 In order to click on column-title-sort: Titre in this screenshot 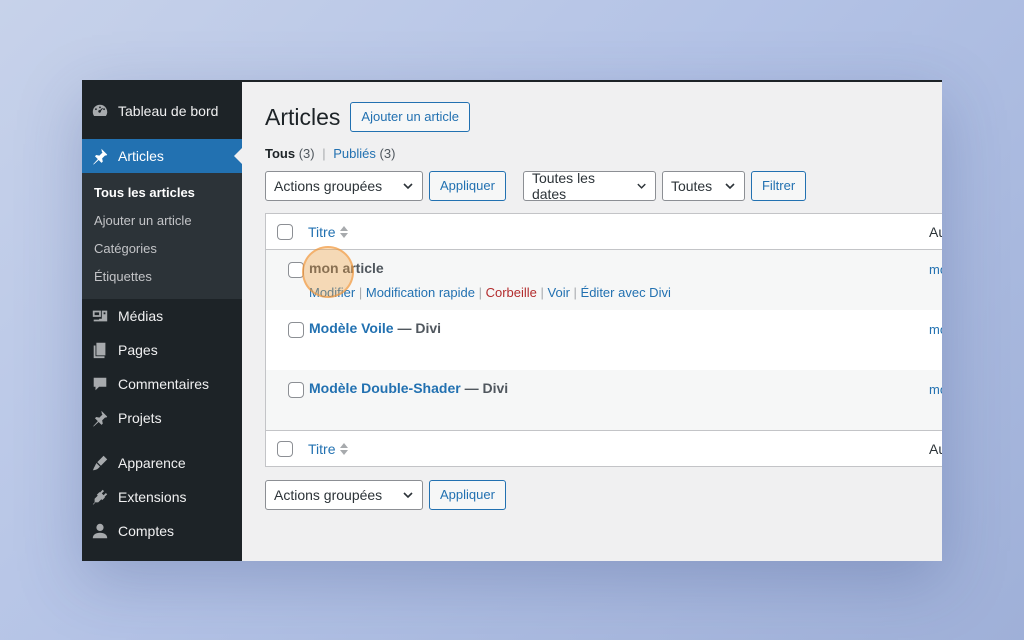, I will do `click(328, 231)`.